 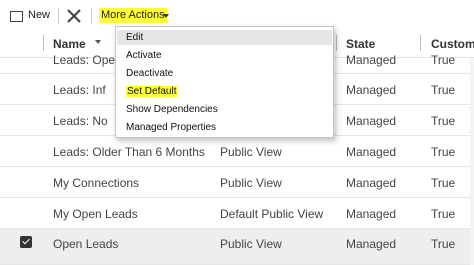 I want to click on table-row: My Connections Public View Managed True, so click(x=237, y=182).